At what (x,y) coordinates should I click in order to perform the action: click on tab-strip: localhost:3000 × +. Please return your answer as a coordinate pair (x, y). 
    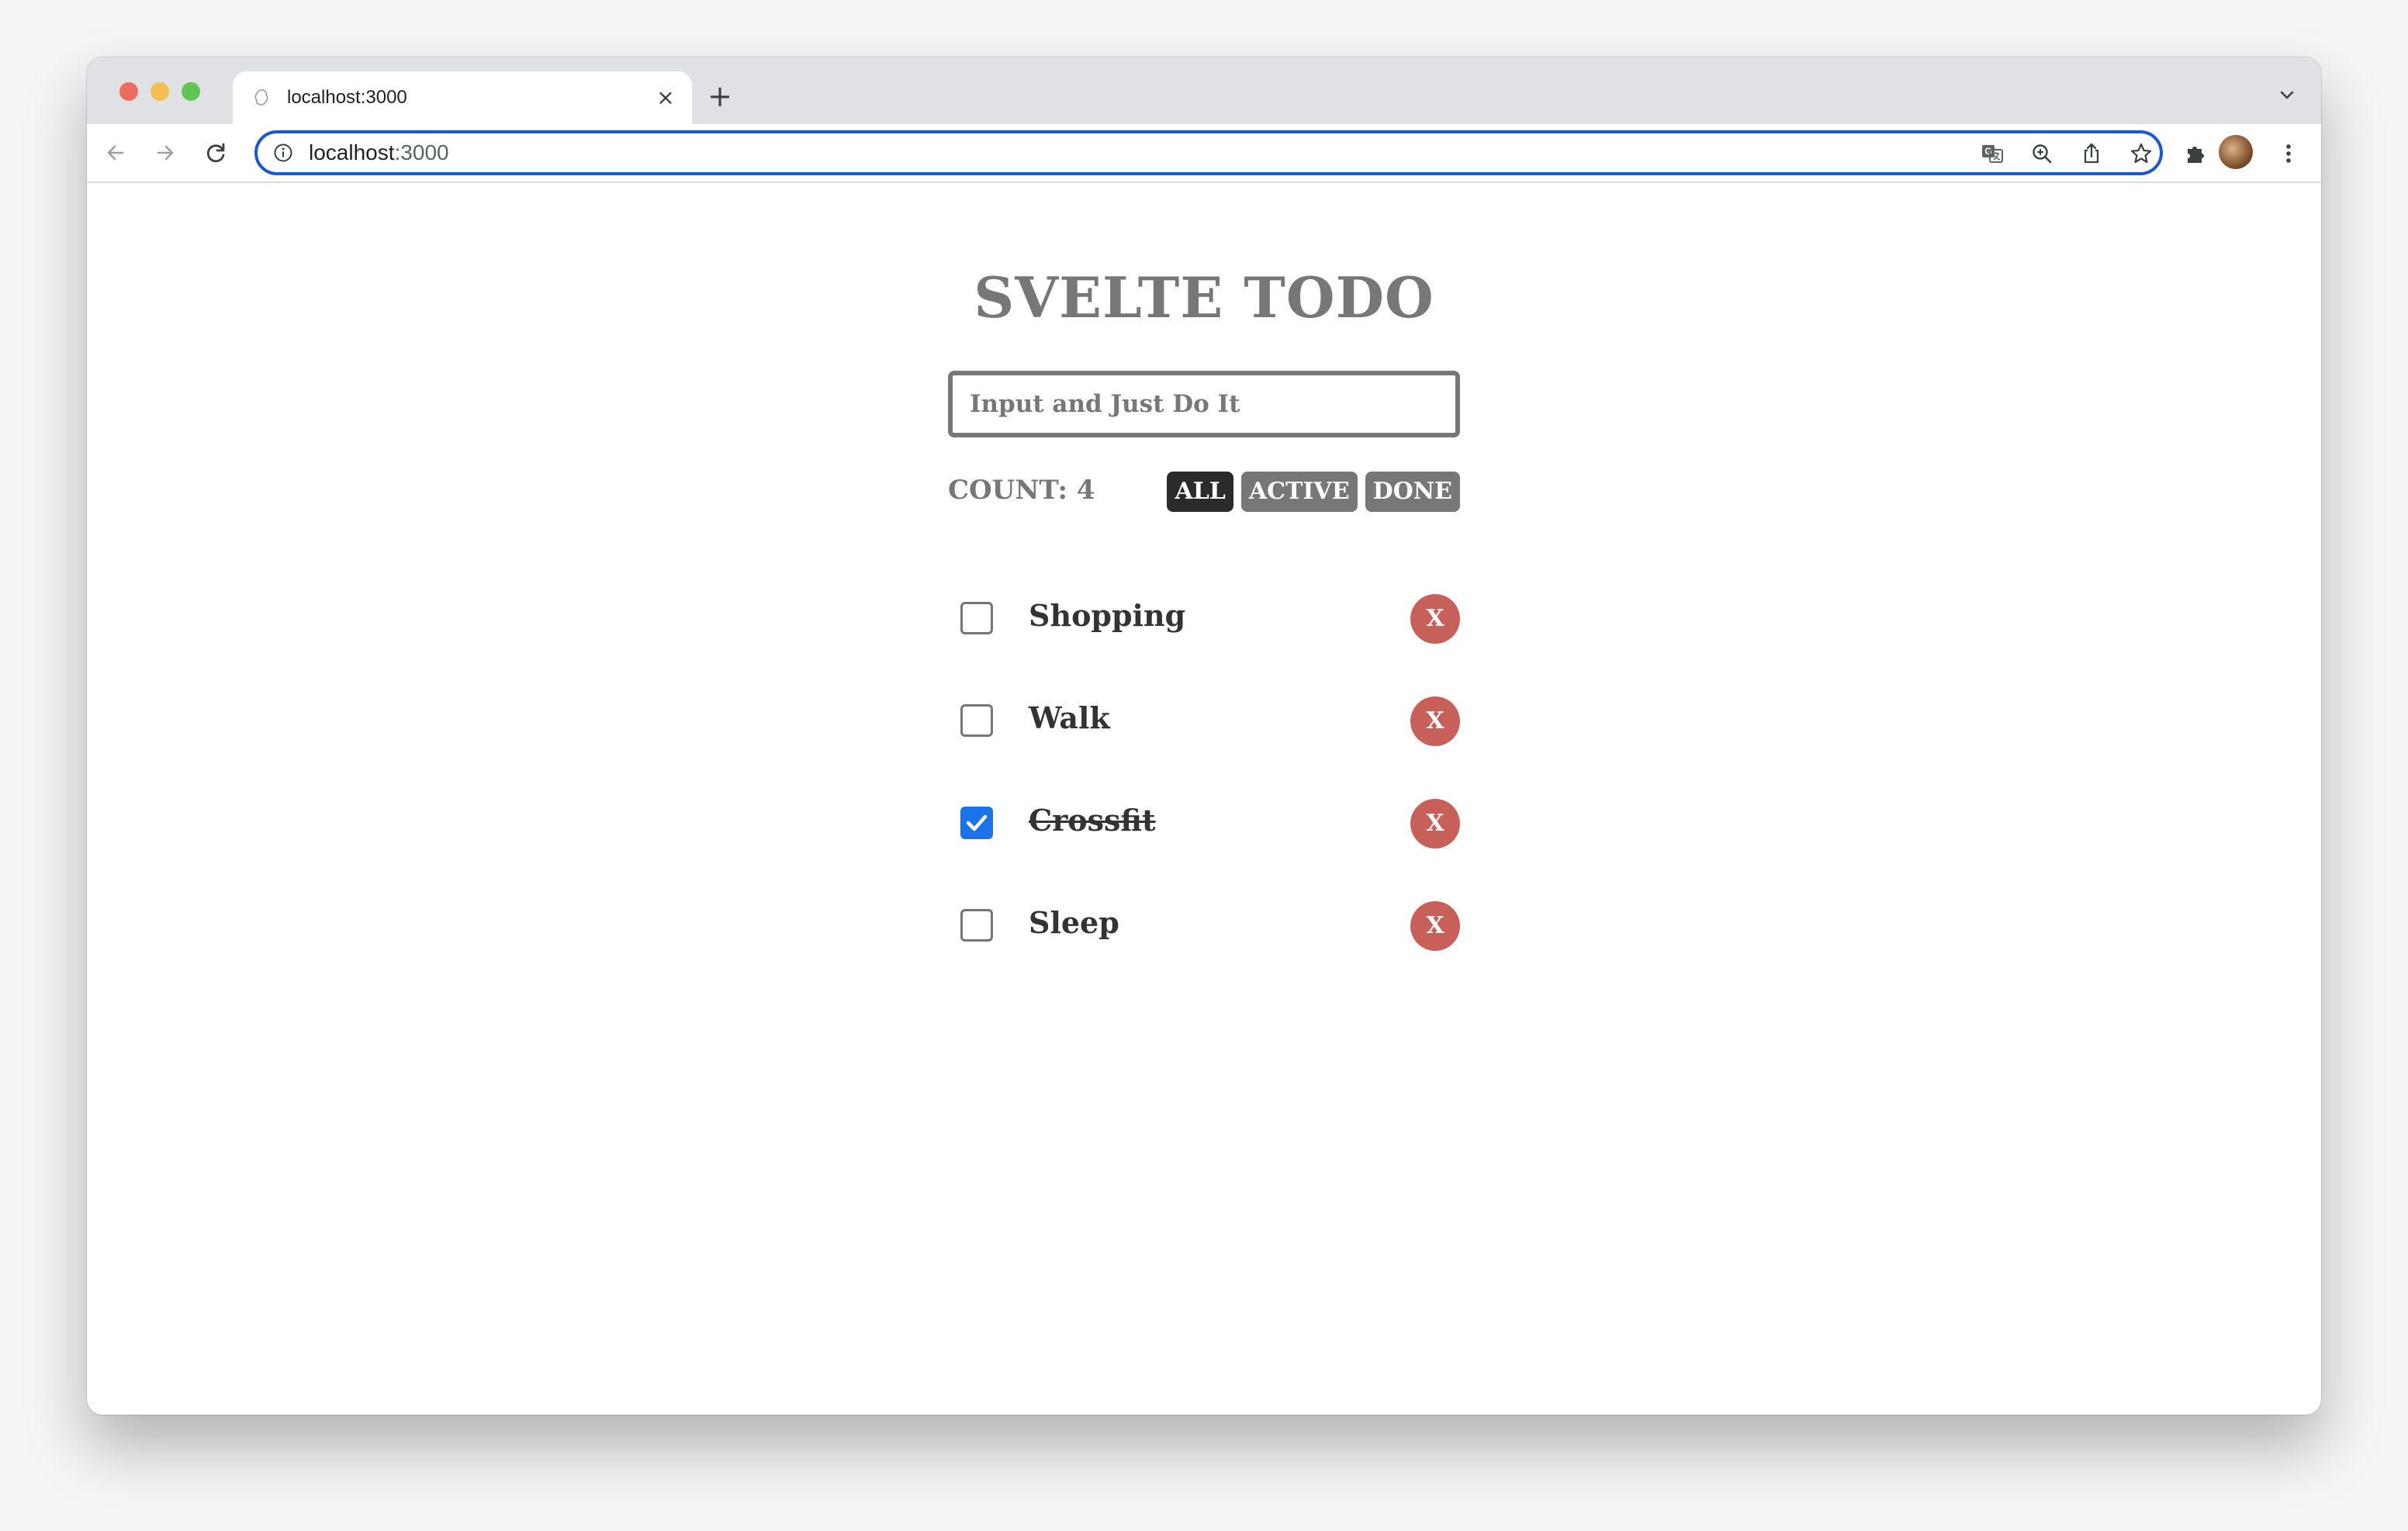
    Looking at the image, I should click on (1204, 90).